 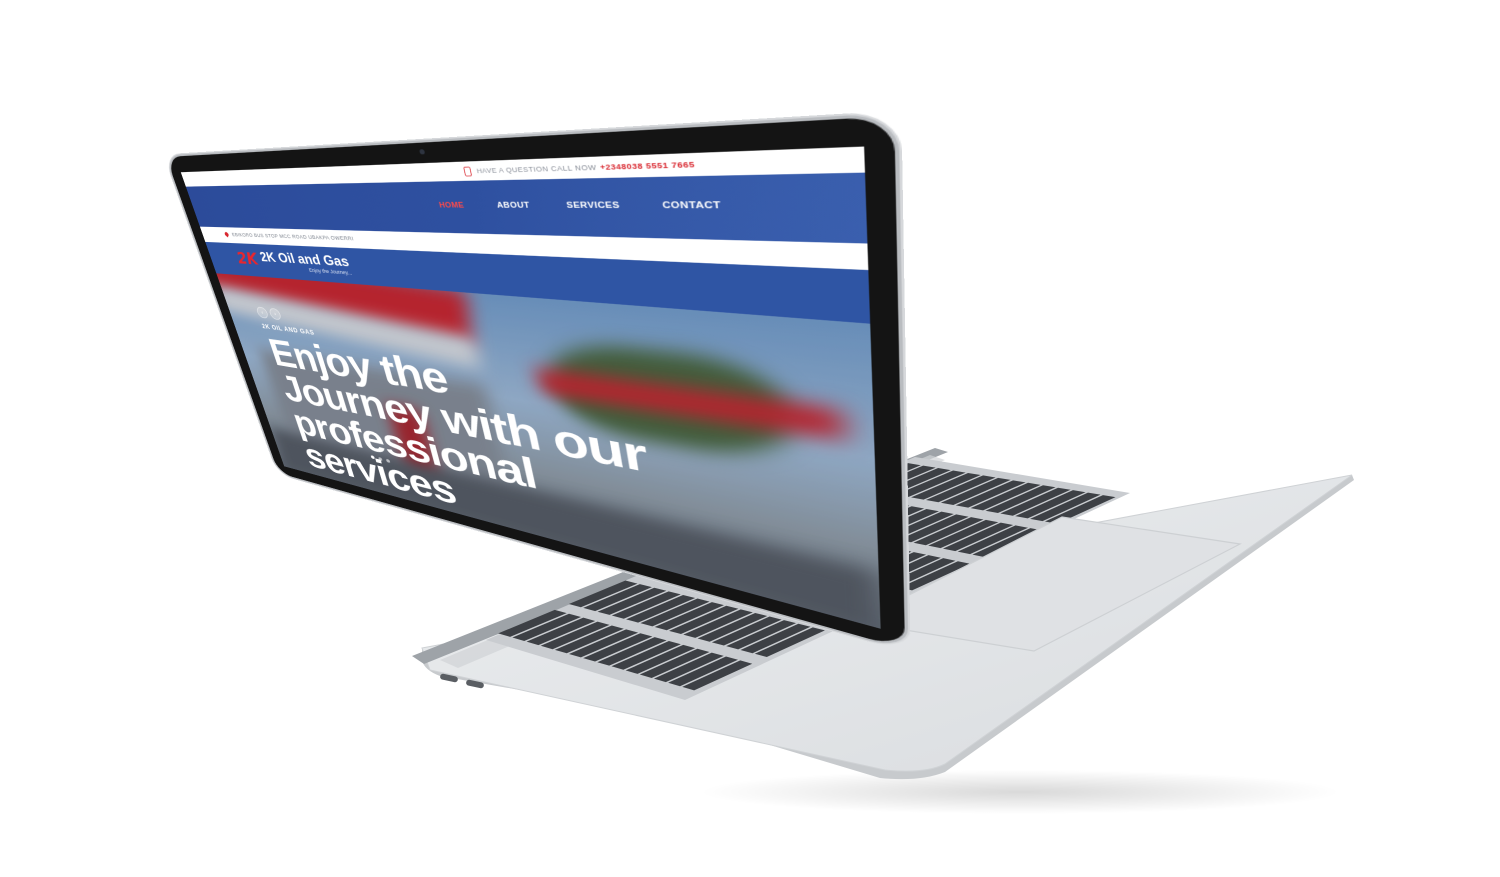 What do you see at coordinates (1020, 792) in the screenshot?
I see `base-shadow` at bounding box center [1020, 792].